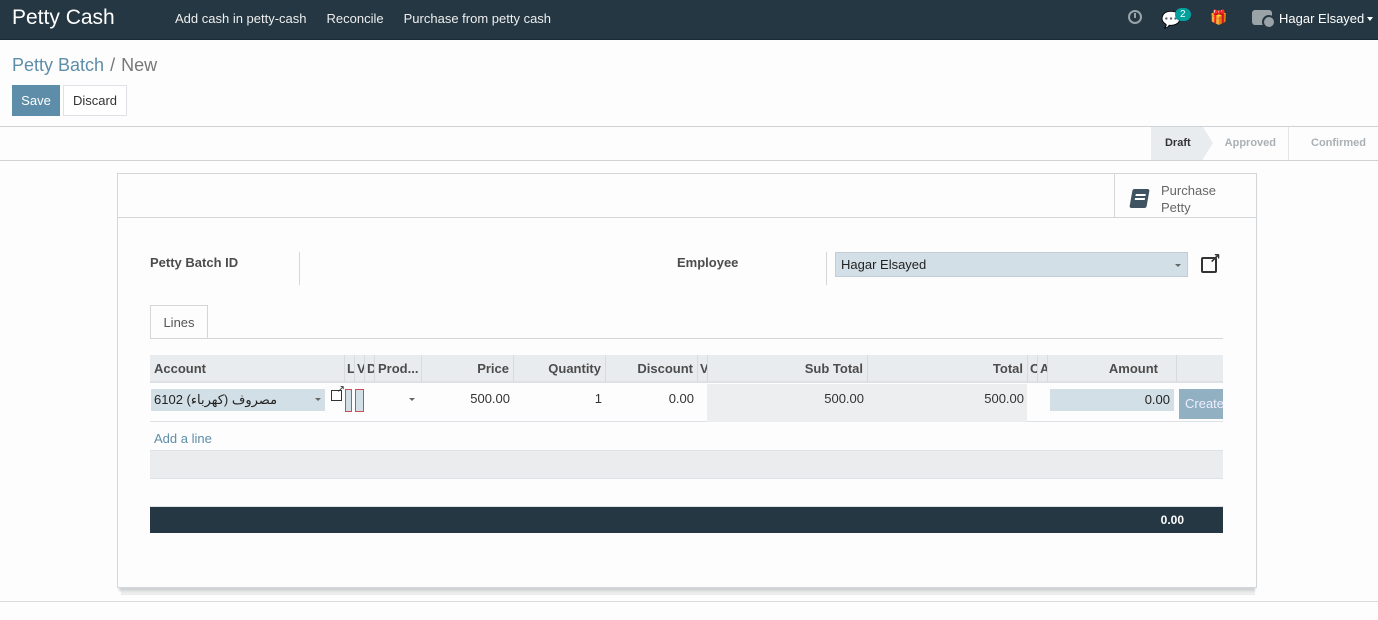 This screenshot has width=1378, height=620. Describe the element at coordinates (1112, 368) in the screenshot. I see `col-amount: Amount` at that location.